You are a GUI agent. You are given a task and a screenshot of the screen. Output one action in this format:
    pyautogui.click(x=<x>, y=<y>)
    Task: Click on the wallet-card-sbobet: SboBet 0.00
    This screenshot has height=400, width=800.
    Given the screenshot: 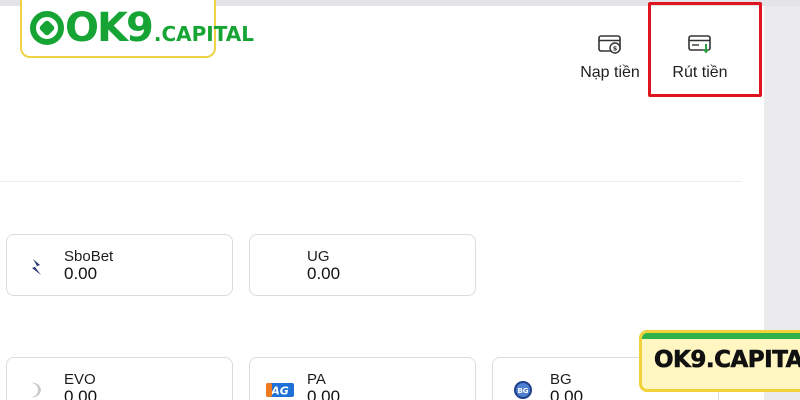 What is the action you would take?
    pyautogui.click(x=119, y=265)
    